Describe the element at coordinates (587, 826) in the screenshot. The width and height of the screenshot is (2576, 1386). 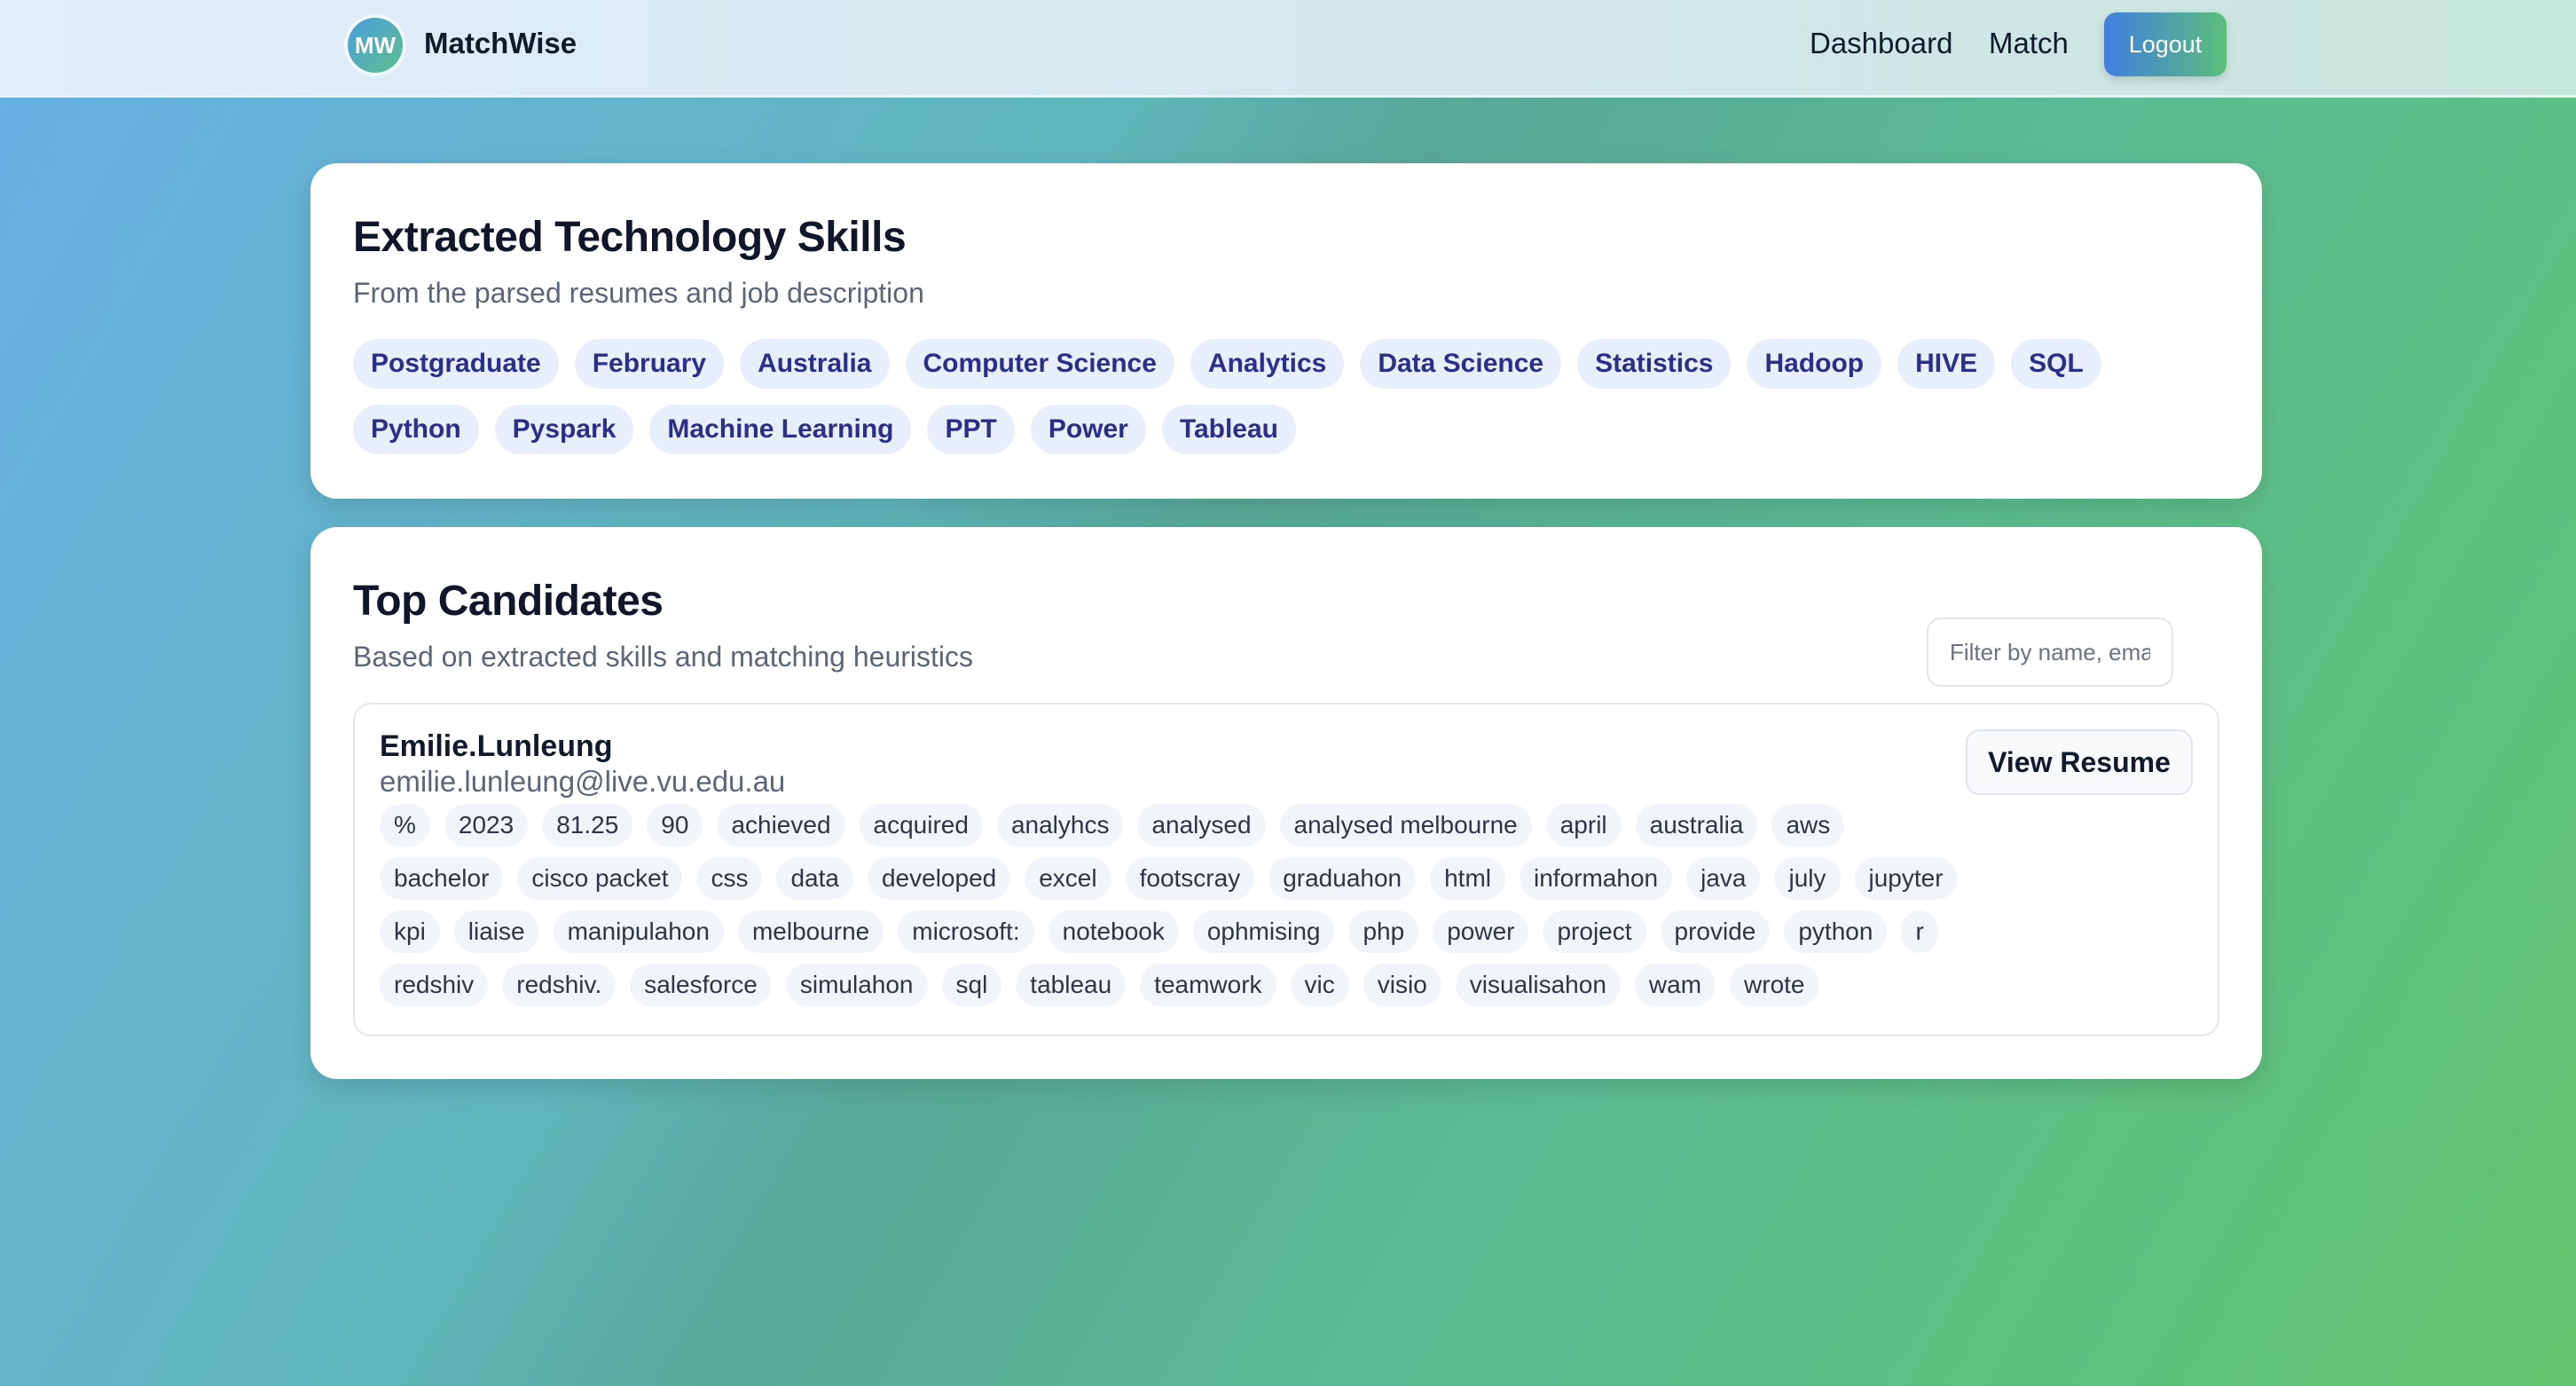
I see `candidate-skill-tag: 81.25` at that location.